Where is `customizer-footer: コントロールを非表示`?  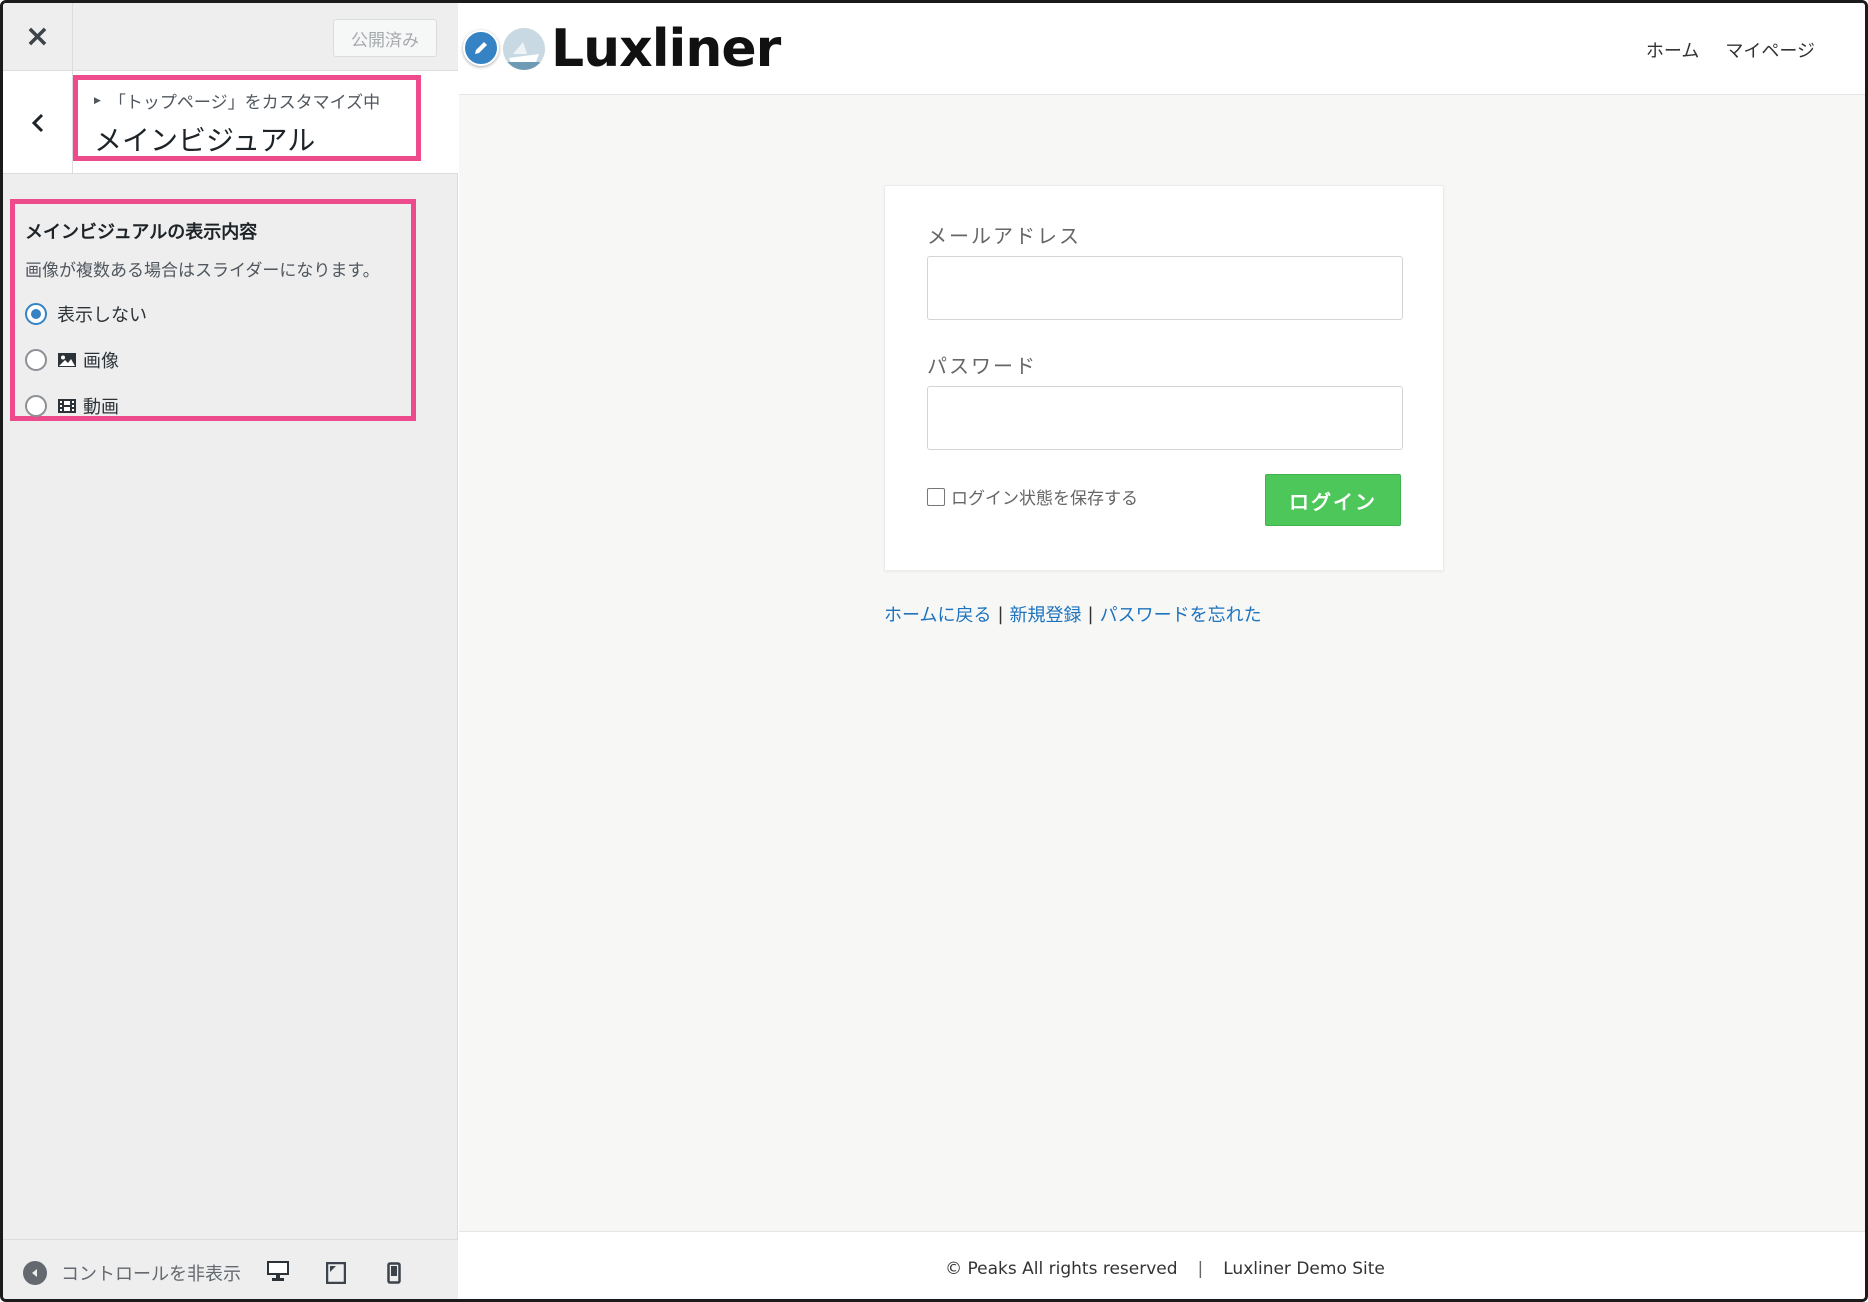 customizer-footer: コントロールを非表示 is located at coordinates (230, 1269).